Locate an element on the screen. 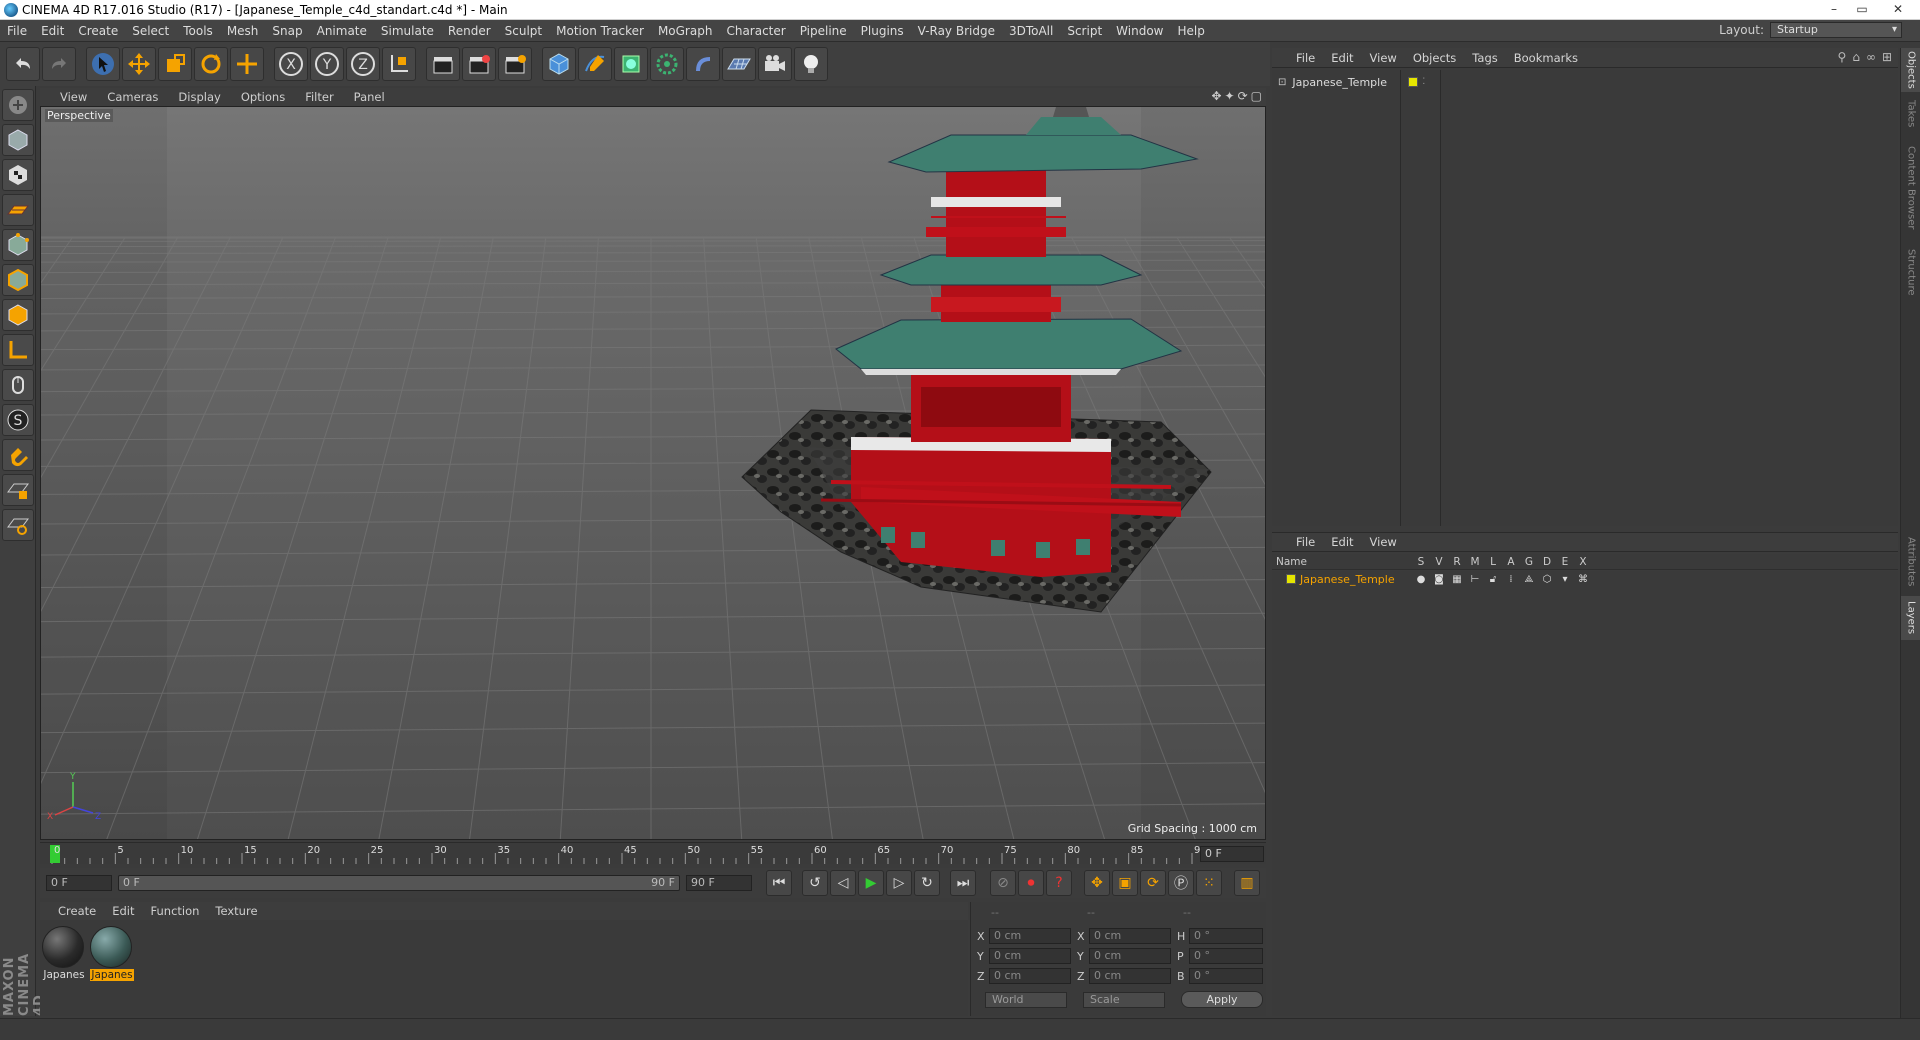 This screenshot has width=1920, height=1040. key-parameter-button: Ⓟ is located at coordinates (1181, 883).